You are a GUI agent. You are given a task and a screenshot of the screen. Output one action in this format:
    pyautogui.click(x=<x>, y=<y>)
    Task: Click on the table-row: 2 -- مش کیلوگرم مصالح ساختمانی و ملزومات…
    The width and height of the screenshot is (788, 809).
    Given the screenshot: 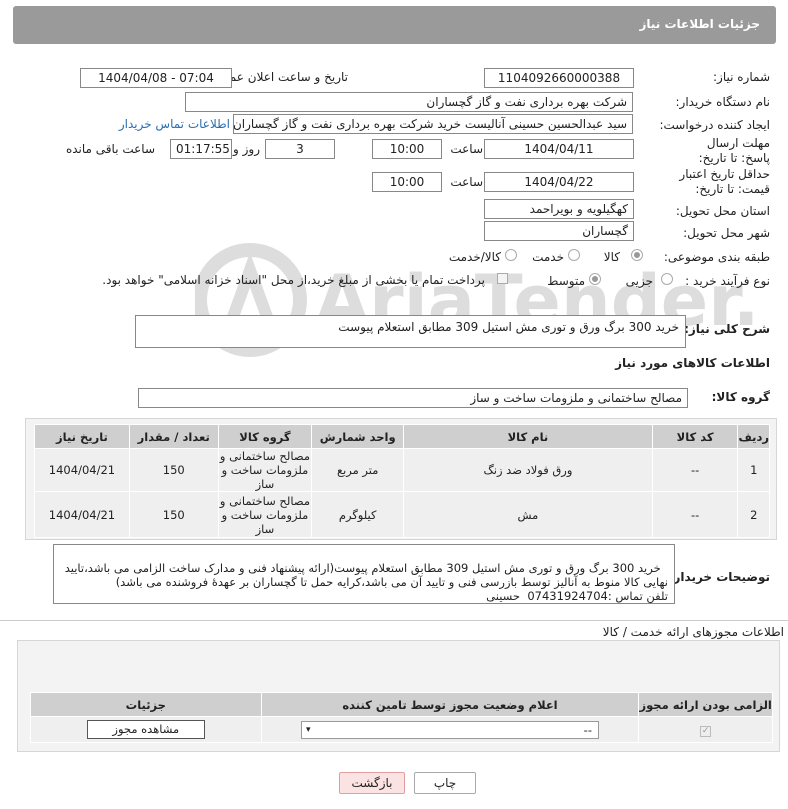 What is the action you would take?
    pyautogui.click(x=402, y=514)
    